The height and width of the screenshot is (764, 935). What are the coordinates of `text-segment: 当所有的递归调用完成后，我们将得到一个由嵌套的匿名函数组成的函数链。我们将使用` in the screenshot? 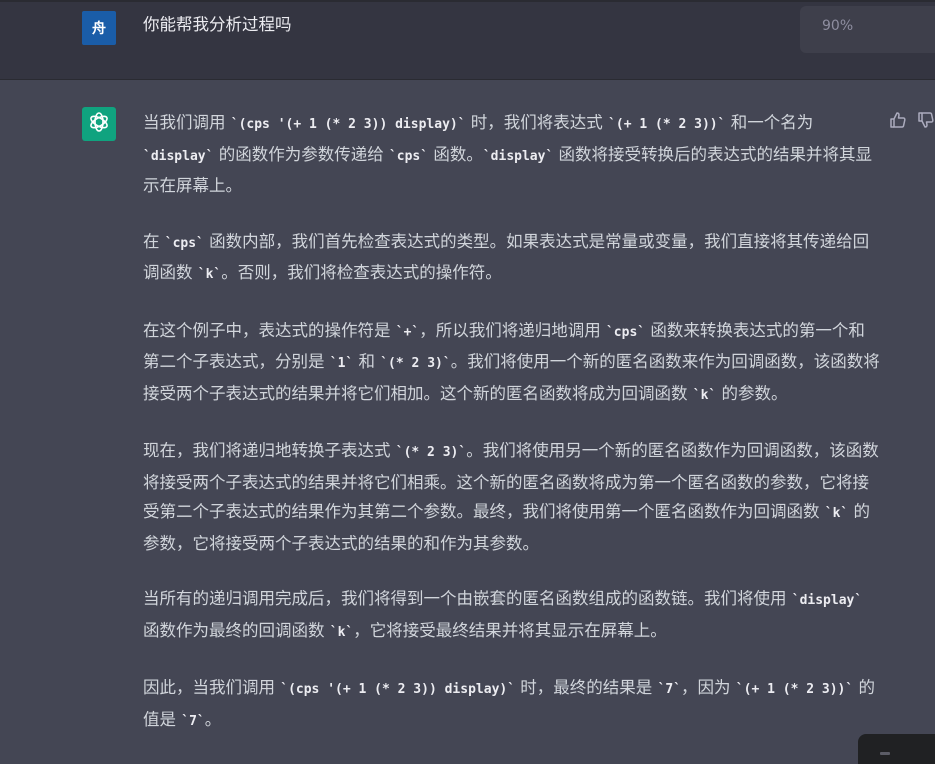 It's located at (467, 598).